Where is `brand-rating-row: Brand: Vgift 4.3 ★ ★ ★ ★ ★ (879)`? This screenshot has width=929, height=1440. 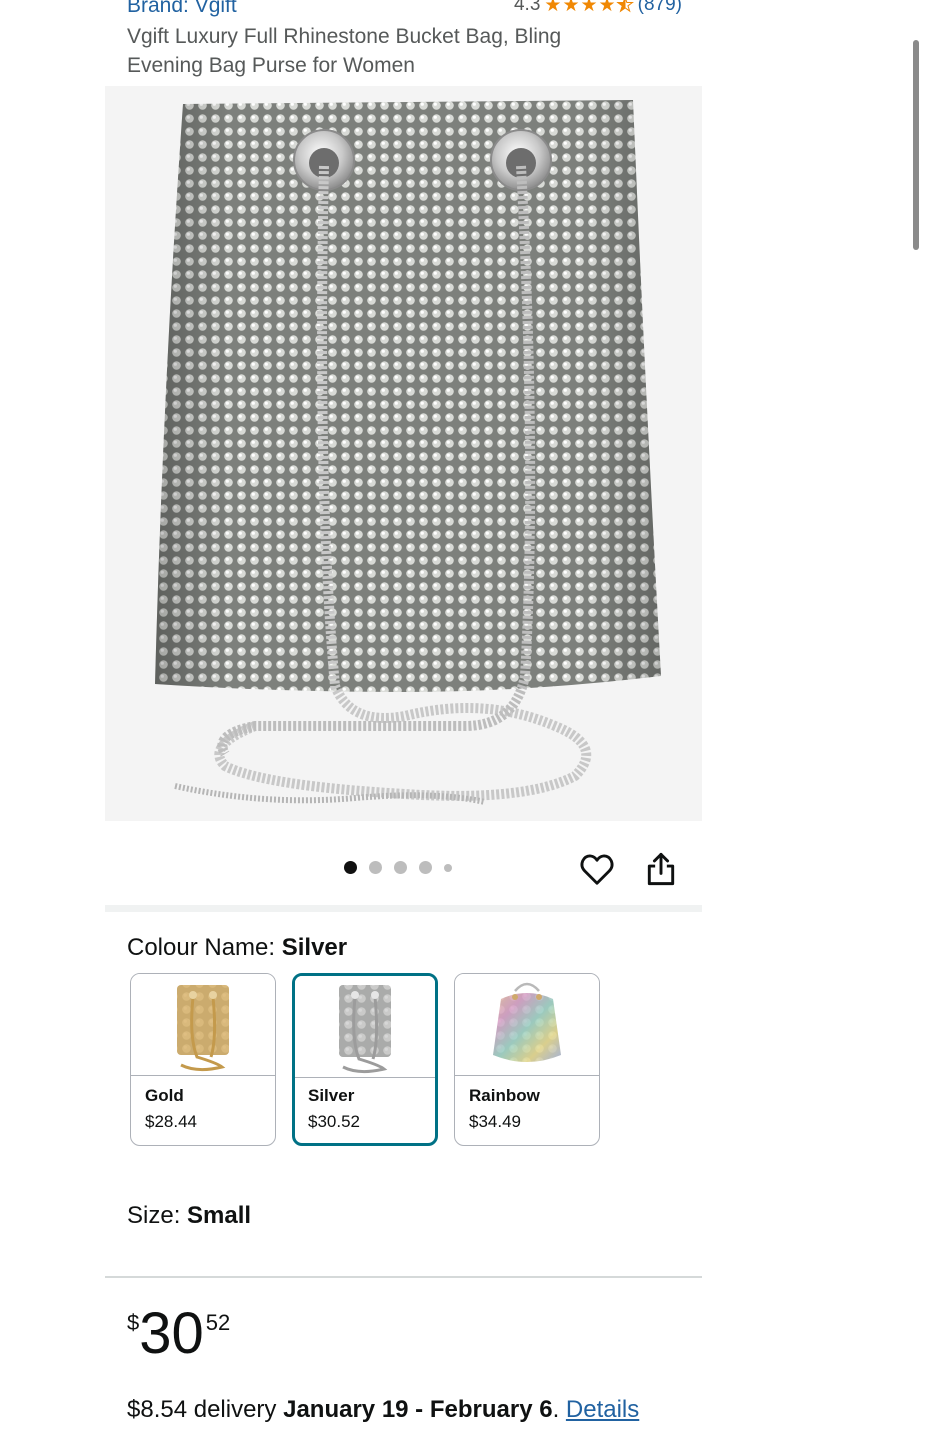
brand-rating-row: Brand: Vgift 4.3 ★ ★ ★ ★ ★ (879) is located at coordinates (404, 10).